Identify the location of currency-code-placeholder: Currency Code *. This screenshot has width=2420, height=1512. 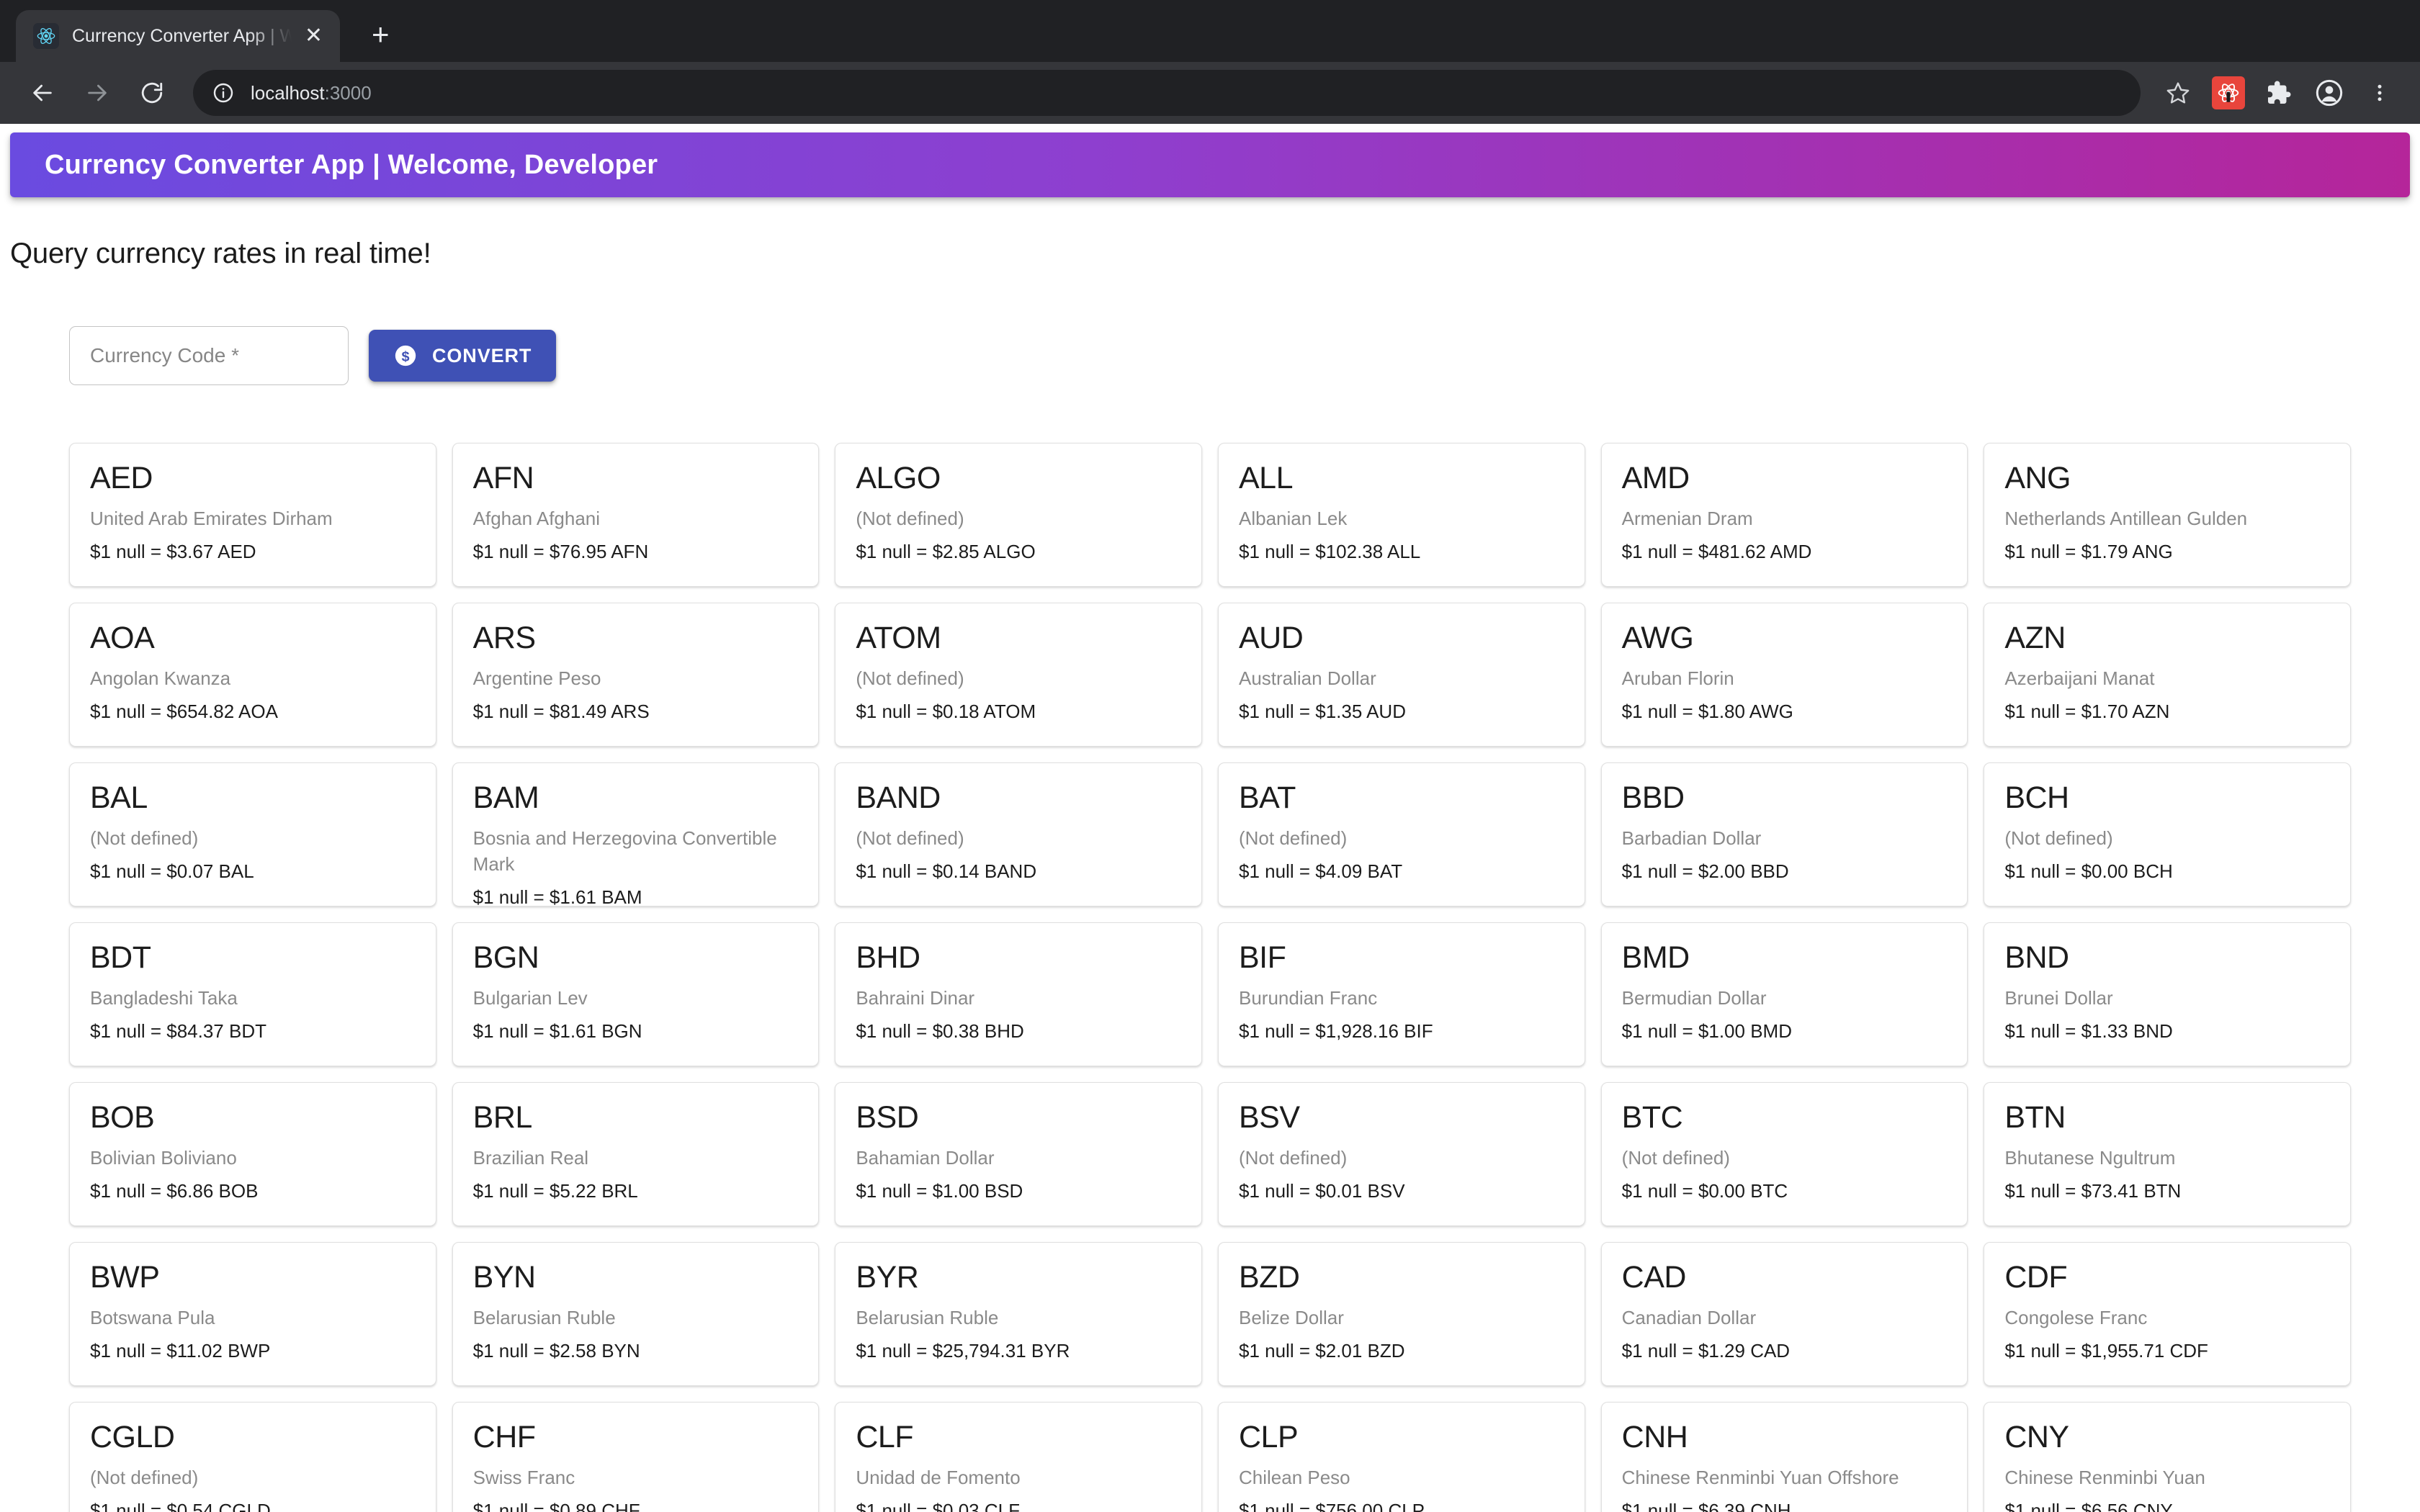
(164, 355).